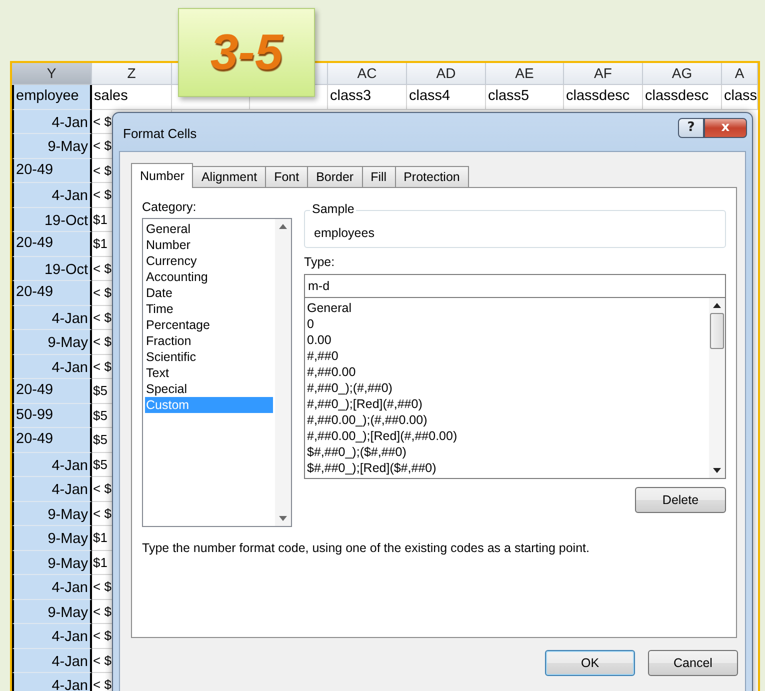 This screenshot has width=765, height=691. Describe the element at coordinates (507, 436) in the screenshot. I see `list-item: #,##0.00_);[Red](#,##0.00)` at that location.